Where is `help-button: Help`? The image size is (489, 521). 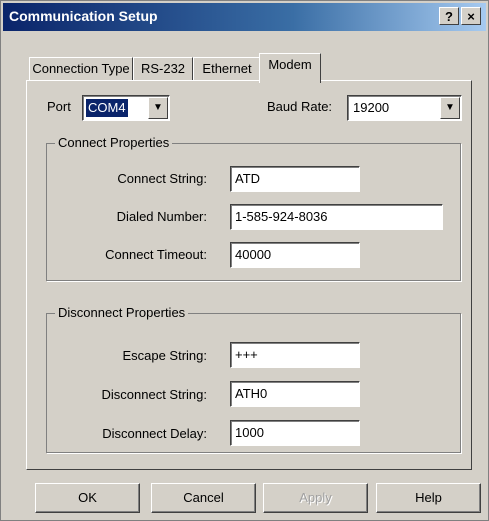
help-button: Help is located at coordinates (428, 498).